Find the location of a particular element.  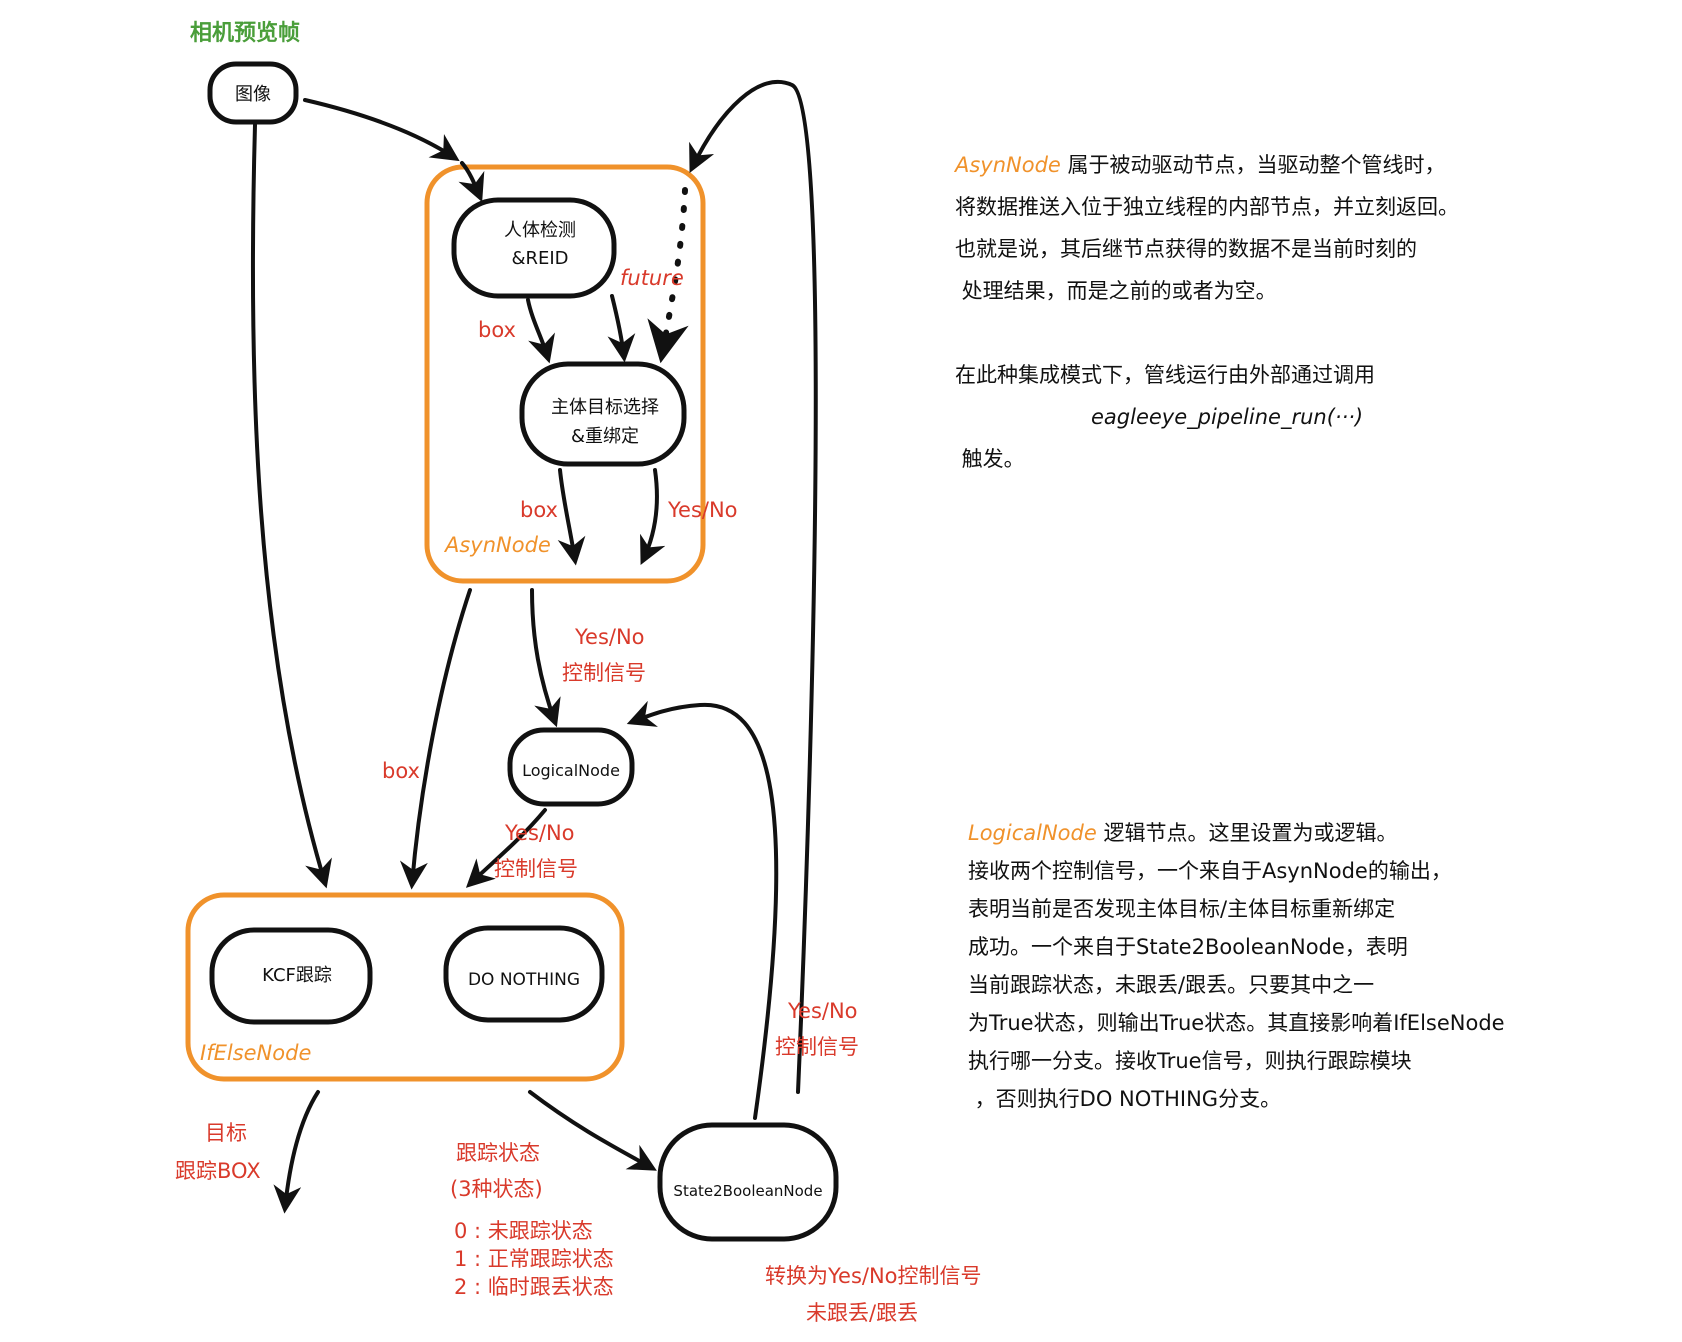

arrow-detect-future is located at coordinates (621, 328).